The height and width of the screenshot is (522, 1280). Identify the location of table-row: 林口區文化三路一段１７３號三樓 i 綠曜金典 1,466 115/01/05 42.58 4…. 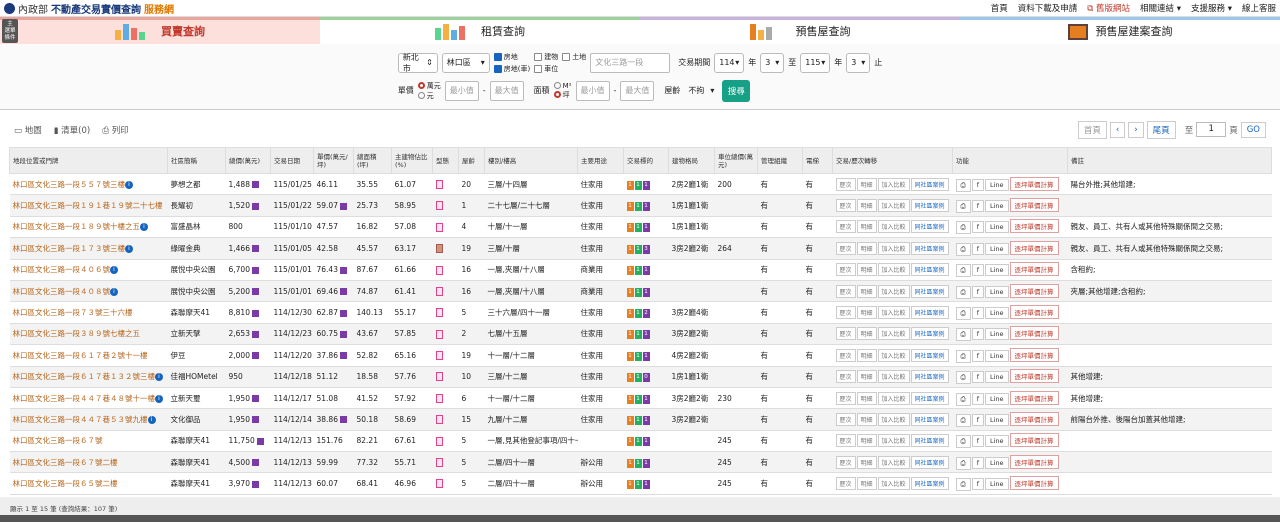
(640, 248).